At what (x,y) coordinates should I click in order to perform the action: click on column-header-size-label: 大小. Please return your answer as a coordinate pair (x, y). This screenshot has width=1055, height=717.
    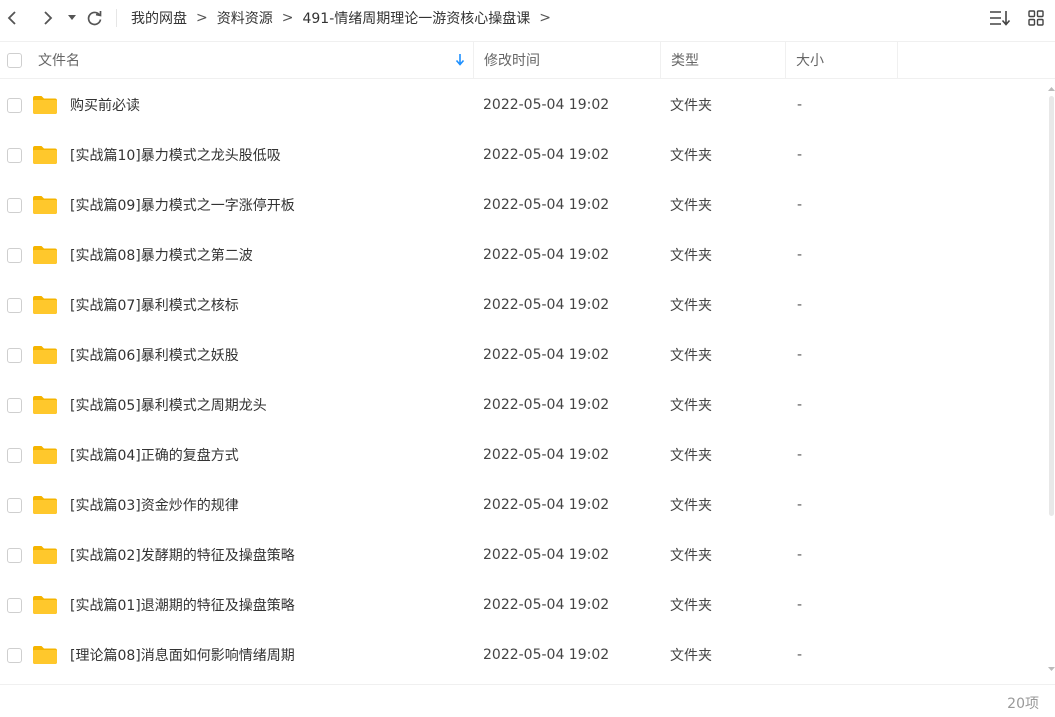
    Looking at the image, I should click on (810, 61).